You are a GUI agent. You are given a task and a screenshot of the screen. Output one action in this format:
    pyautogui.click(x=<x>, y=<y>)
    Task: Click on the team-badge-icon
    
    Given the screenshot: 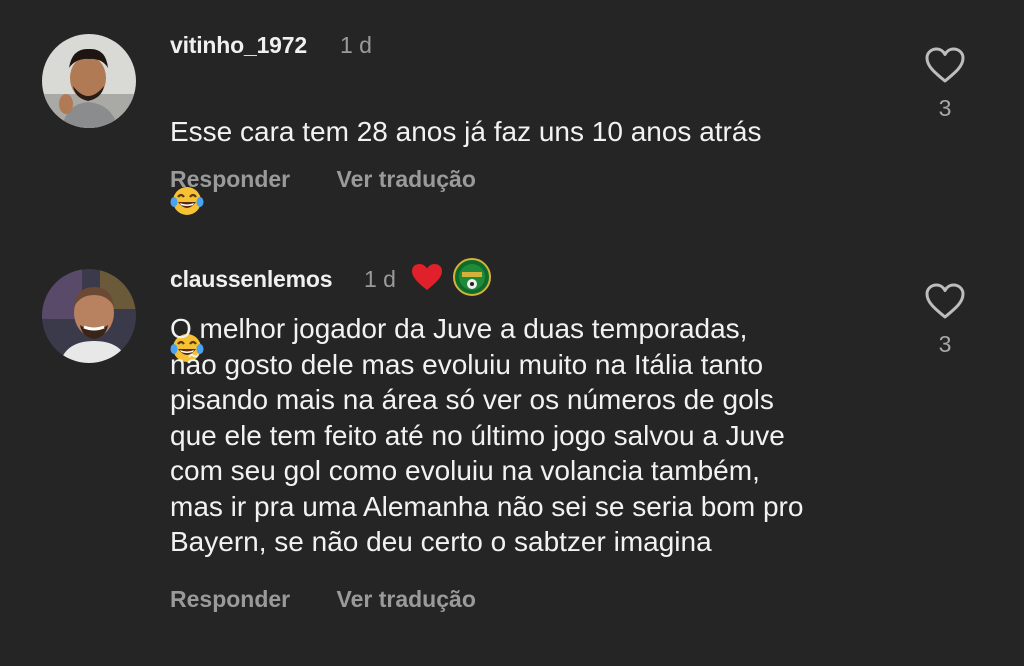 What is the action you would take?
    pyautogui.click(x=472, y=279)
    